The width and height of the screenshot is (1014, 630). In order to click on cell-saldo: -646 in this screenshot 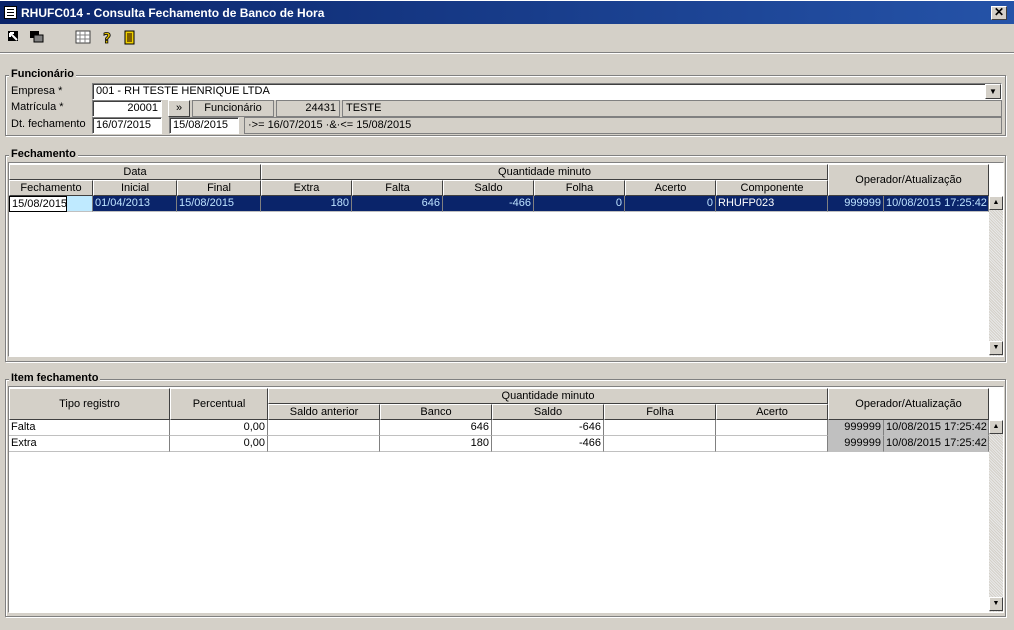, I will do `click(548, 428)`.